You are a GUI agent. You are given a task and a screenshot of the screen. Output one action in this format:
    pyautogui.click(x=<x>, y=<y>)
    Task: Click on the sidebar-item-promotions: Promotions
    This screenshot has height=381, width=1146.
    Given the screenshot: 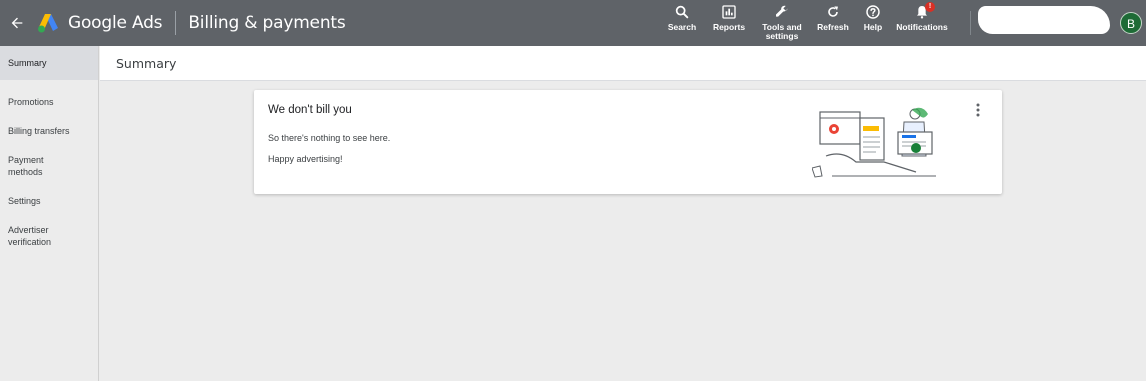 What is the action you would take?
    pyautogui.click(x=49, y=102)
    